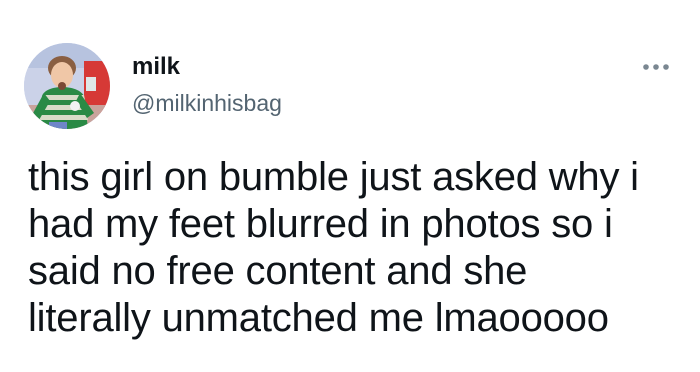 Image resolution: width=700 pixels, height=372 pixels. Describe the element at coordinates (320, 224) in the screenshot. I see `tweet-text-line: had my feet blurred in photos so i` at that location.